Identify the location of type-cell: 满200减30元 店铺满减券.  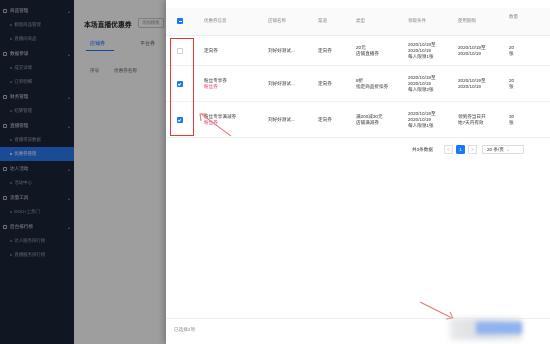
(369, 120).